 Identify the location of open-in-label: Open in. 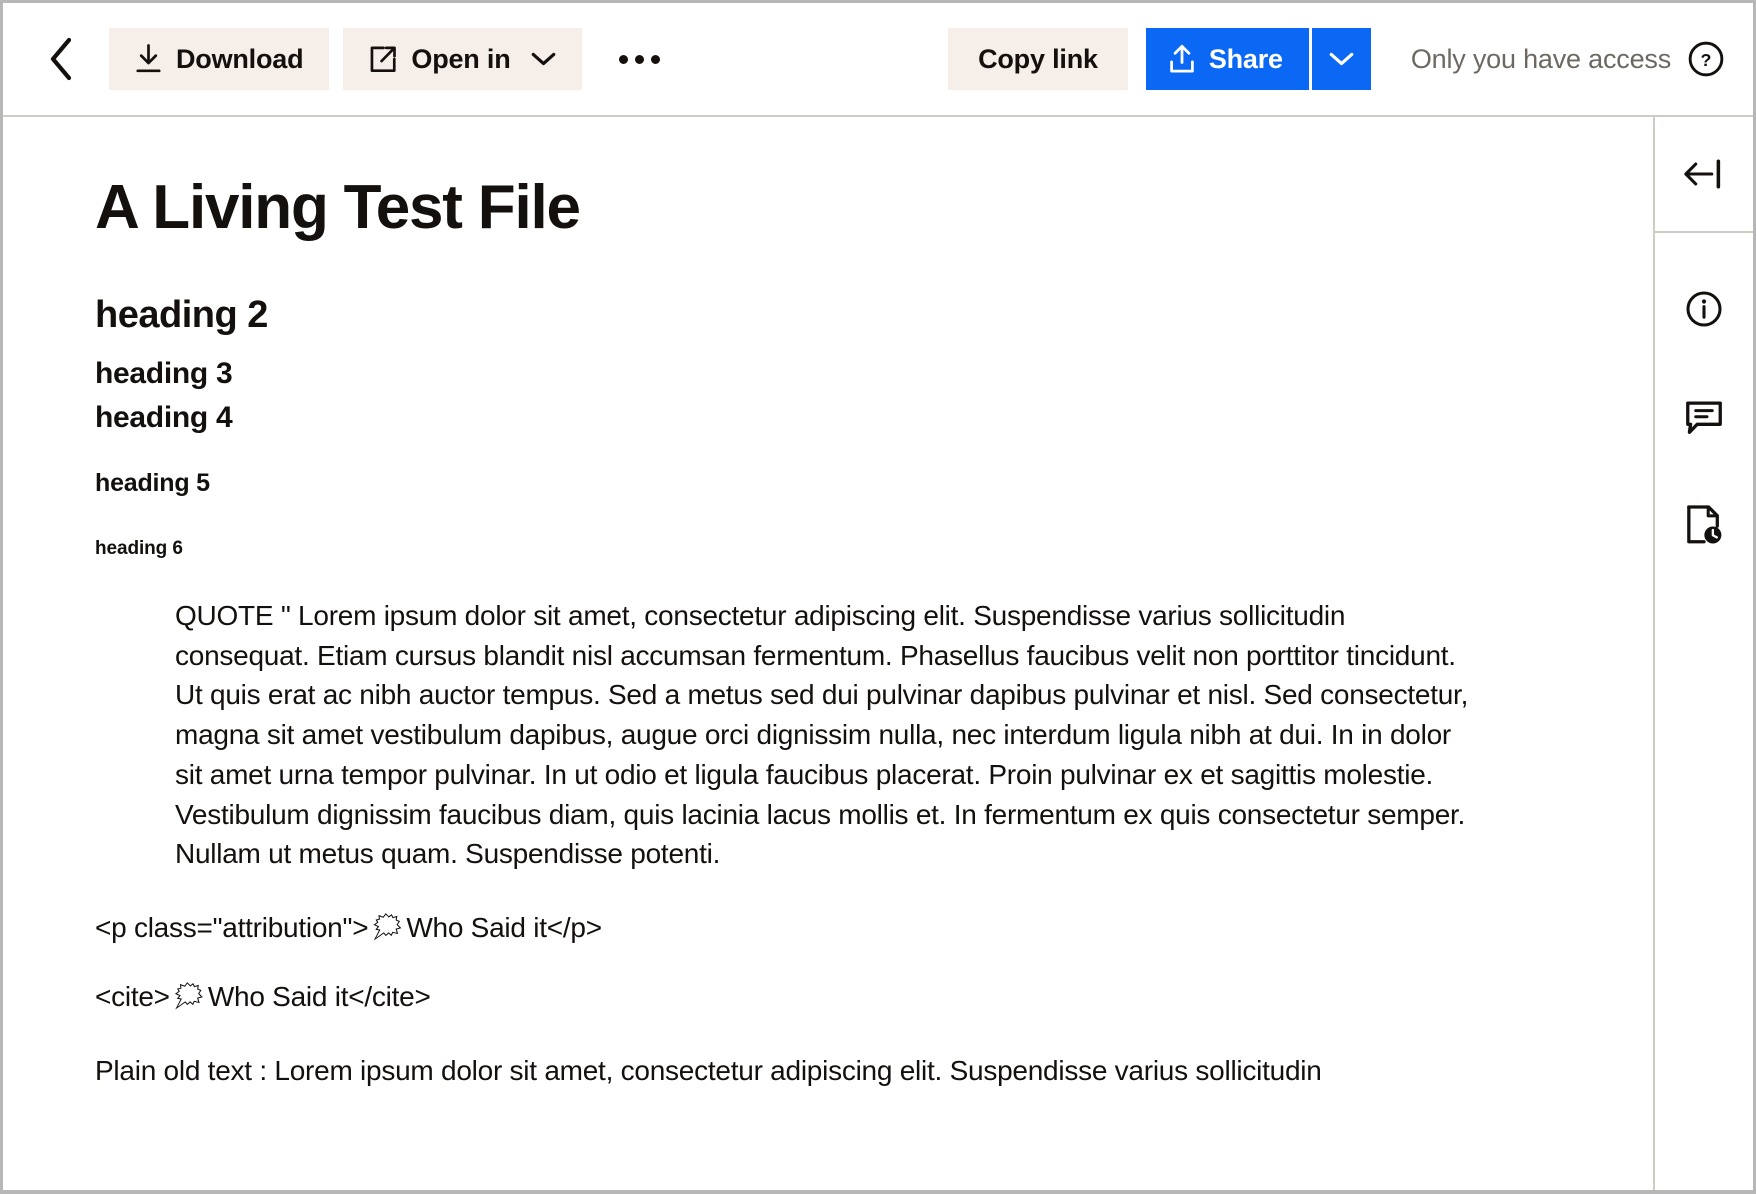
(461, 58).